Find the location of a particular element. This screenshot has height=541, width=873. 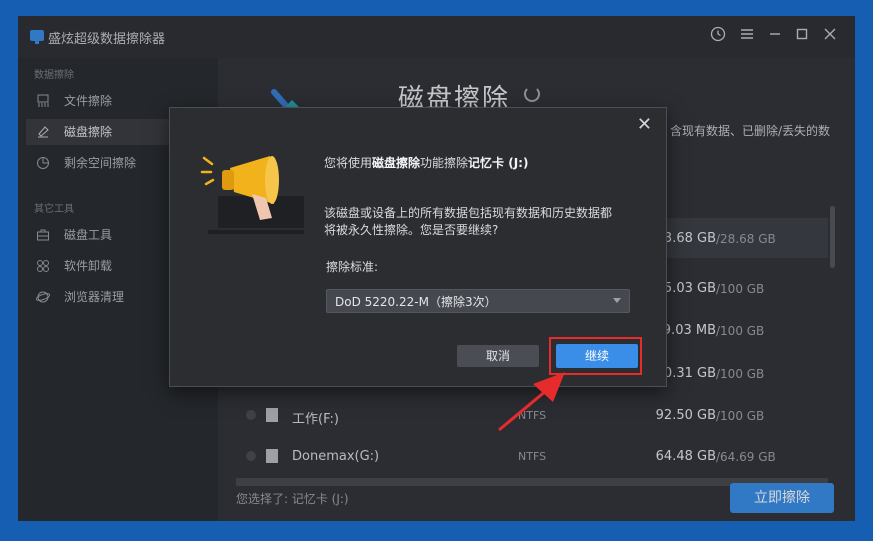

dialog-target: 记忆卡 (J:) is located at coordinates (498, 163).